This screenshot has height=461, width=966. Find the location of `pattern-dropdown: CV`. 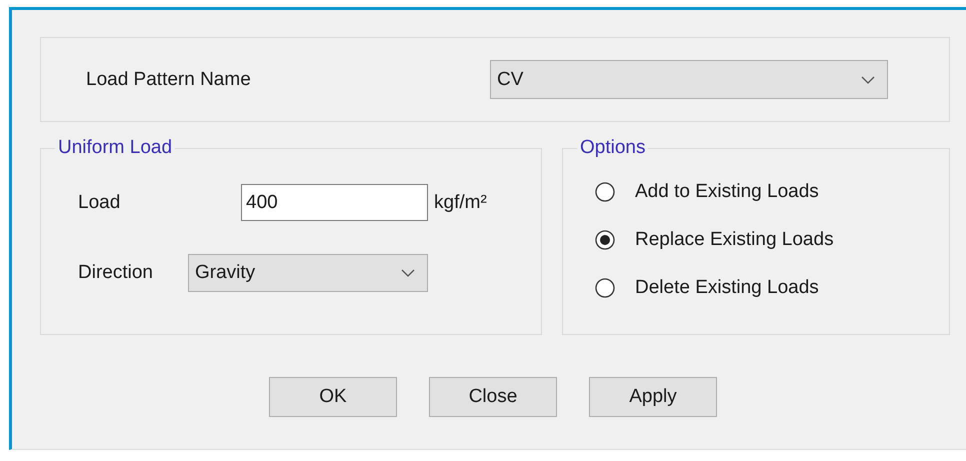

pattern-dropdown: CV is located at coordinates (689, 79).